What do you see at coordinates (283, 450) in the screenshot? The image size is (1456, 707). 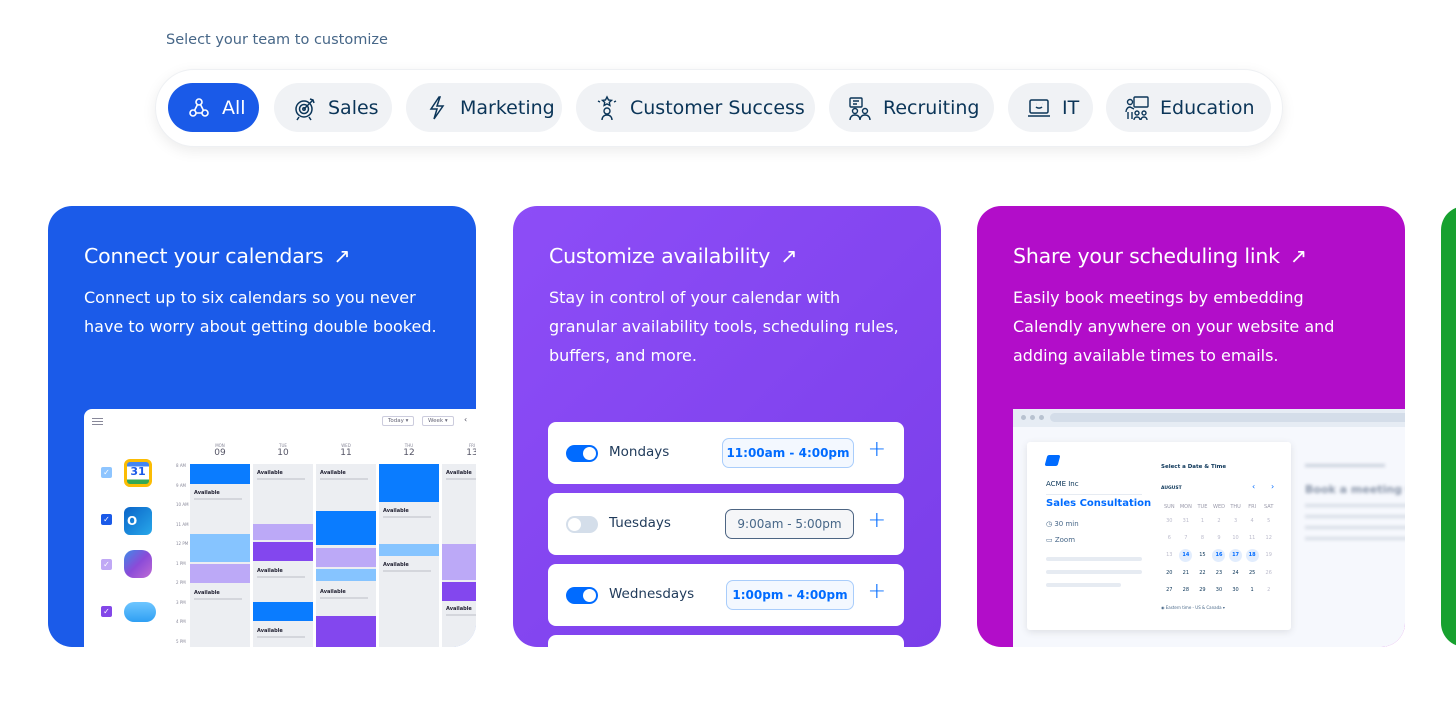 I see `day-header: TUE 10` at bounding box center [283, 450].